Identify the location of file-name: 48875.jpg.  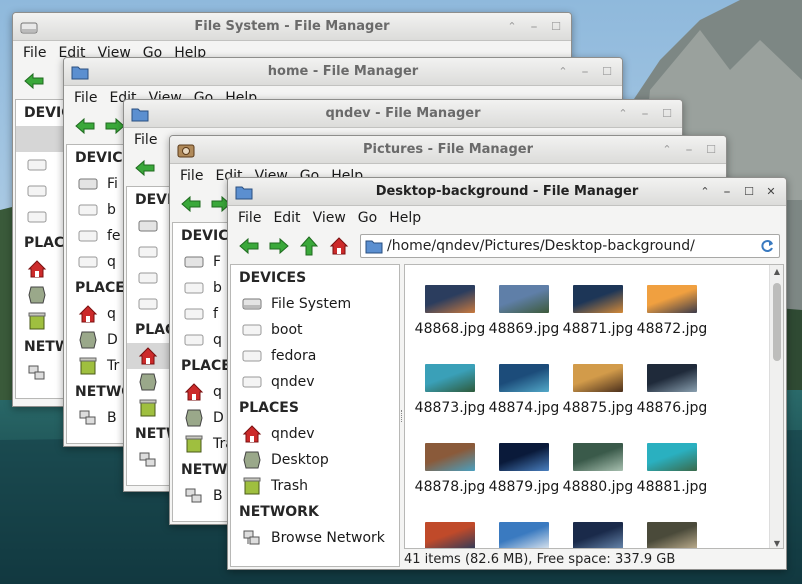
(598, 408).